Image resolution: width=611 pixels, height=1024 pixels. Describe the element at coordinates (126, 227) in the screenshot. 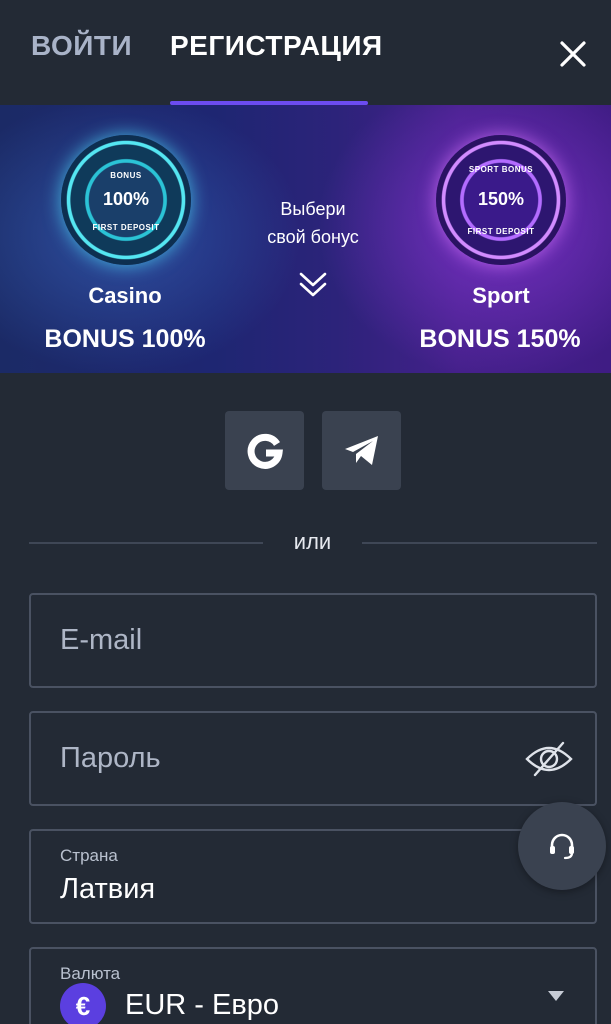

I see `casino-badge-bottom-text: FIRST DEPOSIT` at that location.